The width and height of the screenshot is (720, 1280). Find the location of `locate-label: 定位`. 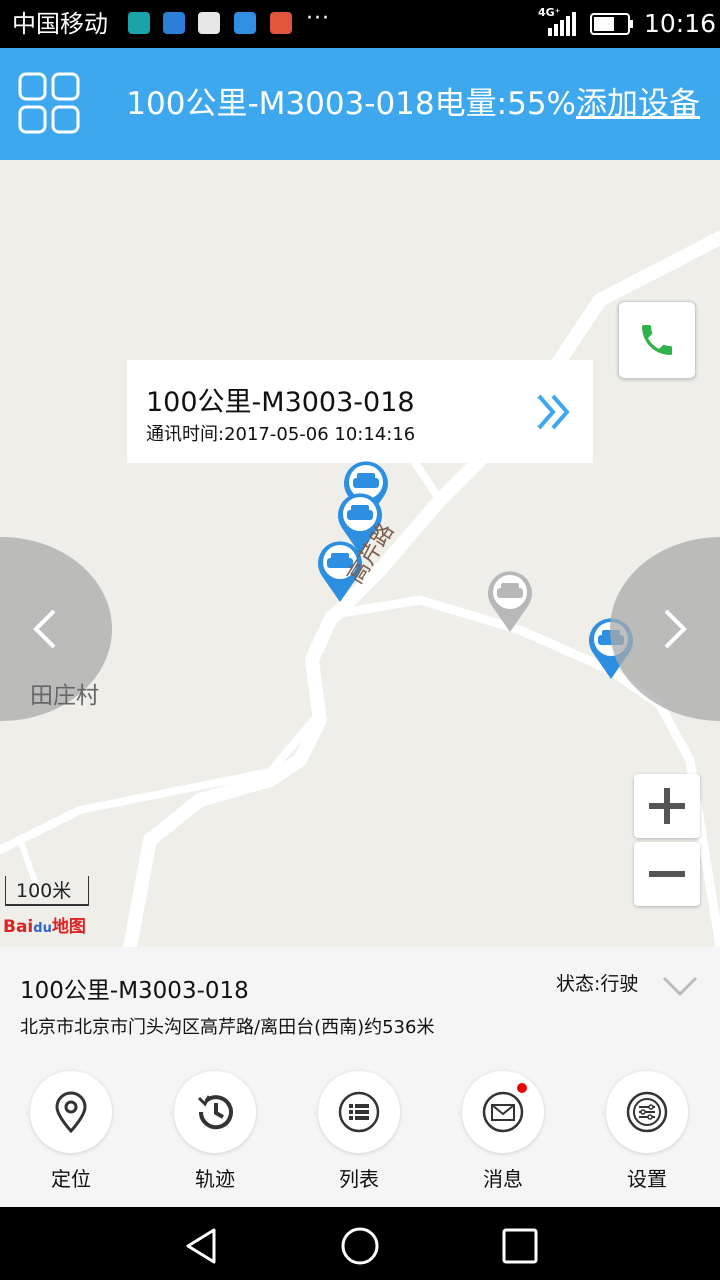

locate-label: 定位 is located at coordinates (71, 1179).